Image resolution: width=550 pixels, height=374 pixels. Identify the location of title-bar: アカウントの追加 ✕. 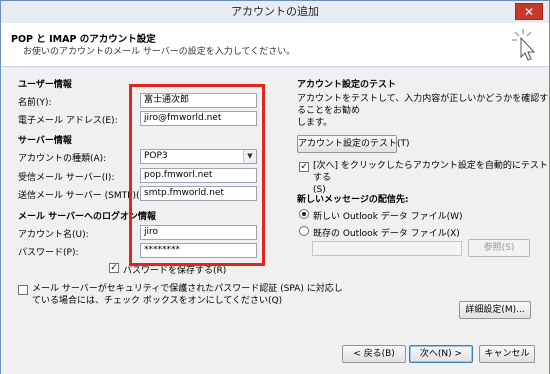
(275, 12).